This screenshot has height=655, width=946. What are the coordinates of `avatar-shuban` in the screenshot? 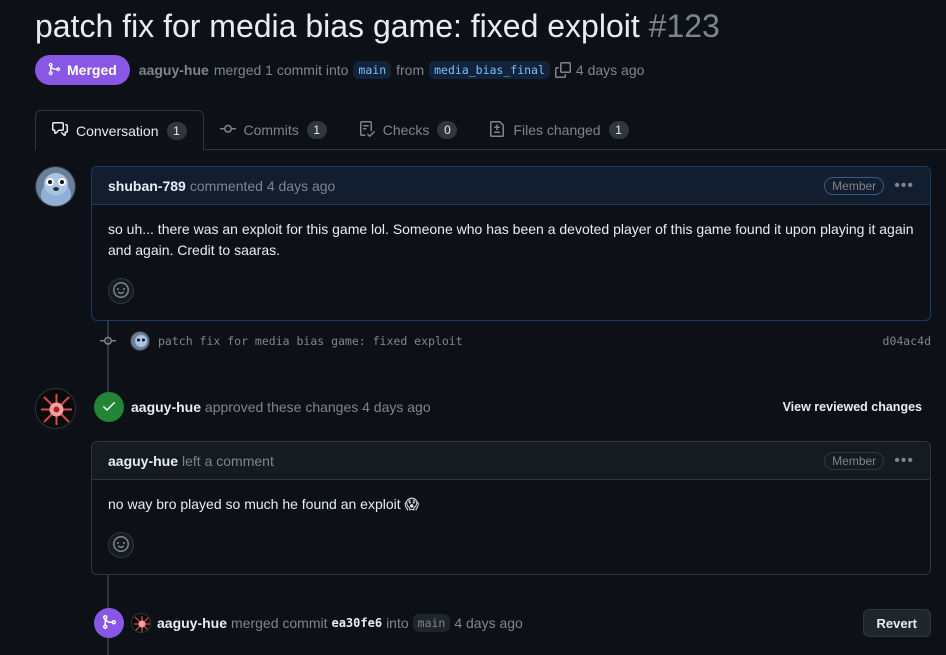 It's located at (55, 186).